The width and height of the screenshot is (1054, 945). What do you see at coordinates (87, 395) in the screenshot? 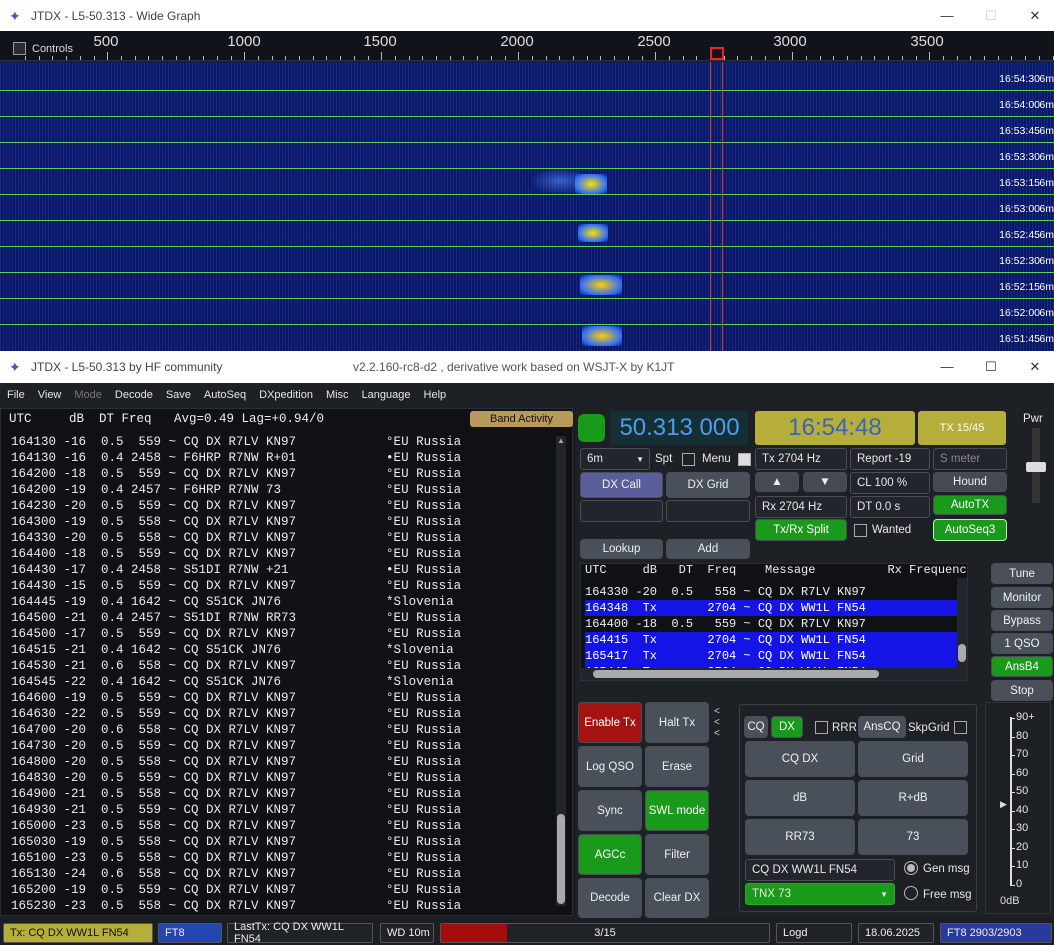
I see `menu-mode: Mode` at bounding box center [87, 395].